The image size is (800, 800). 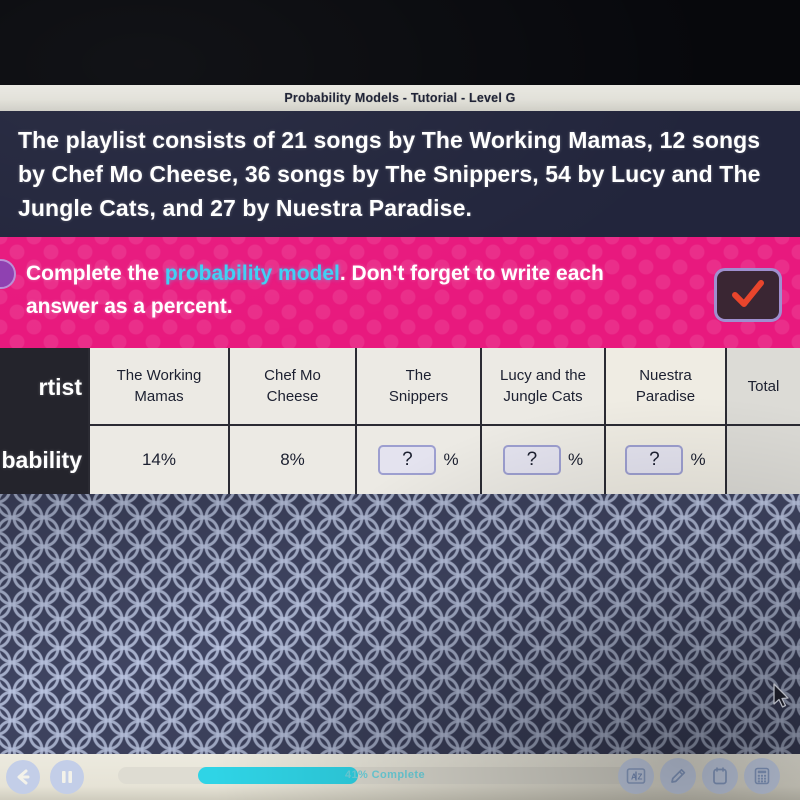 I want to click on header-line-2: Snippers, so click(x=418, y=396).